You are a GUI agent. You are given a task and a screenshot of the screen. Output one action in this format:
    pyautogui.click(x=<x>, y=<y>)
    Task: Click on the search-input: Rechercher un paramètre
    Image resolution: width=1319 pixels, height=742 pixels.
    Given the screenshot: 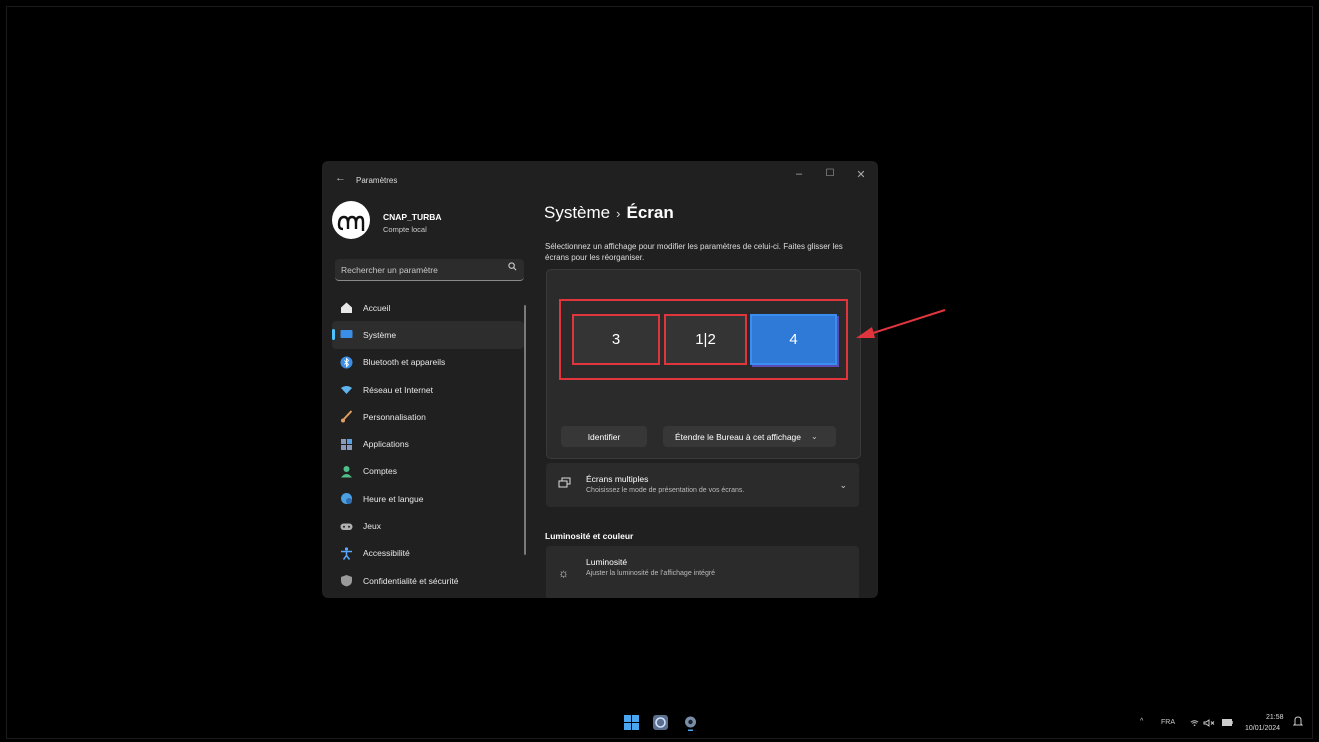 What is the action you would take?
    pyautogui.click(x=429, y=270)
    